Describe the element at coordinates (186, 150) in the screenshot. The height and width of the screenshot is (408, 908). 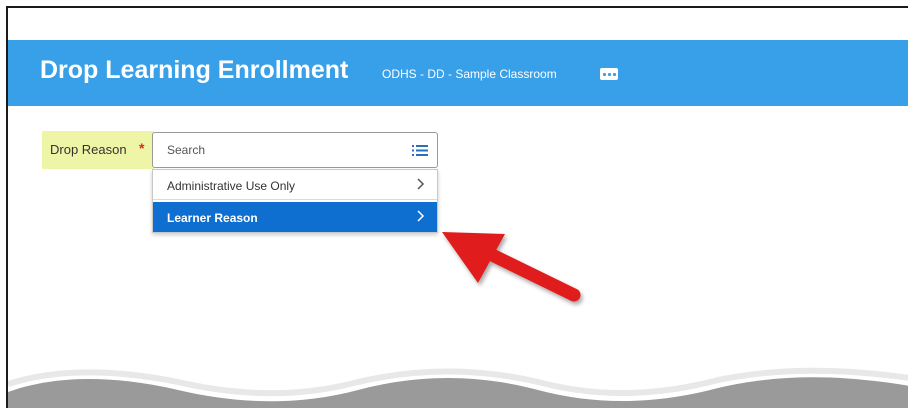
I see `search-placeholder: Search` at that location.